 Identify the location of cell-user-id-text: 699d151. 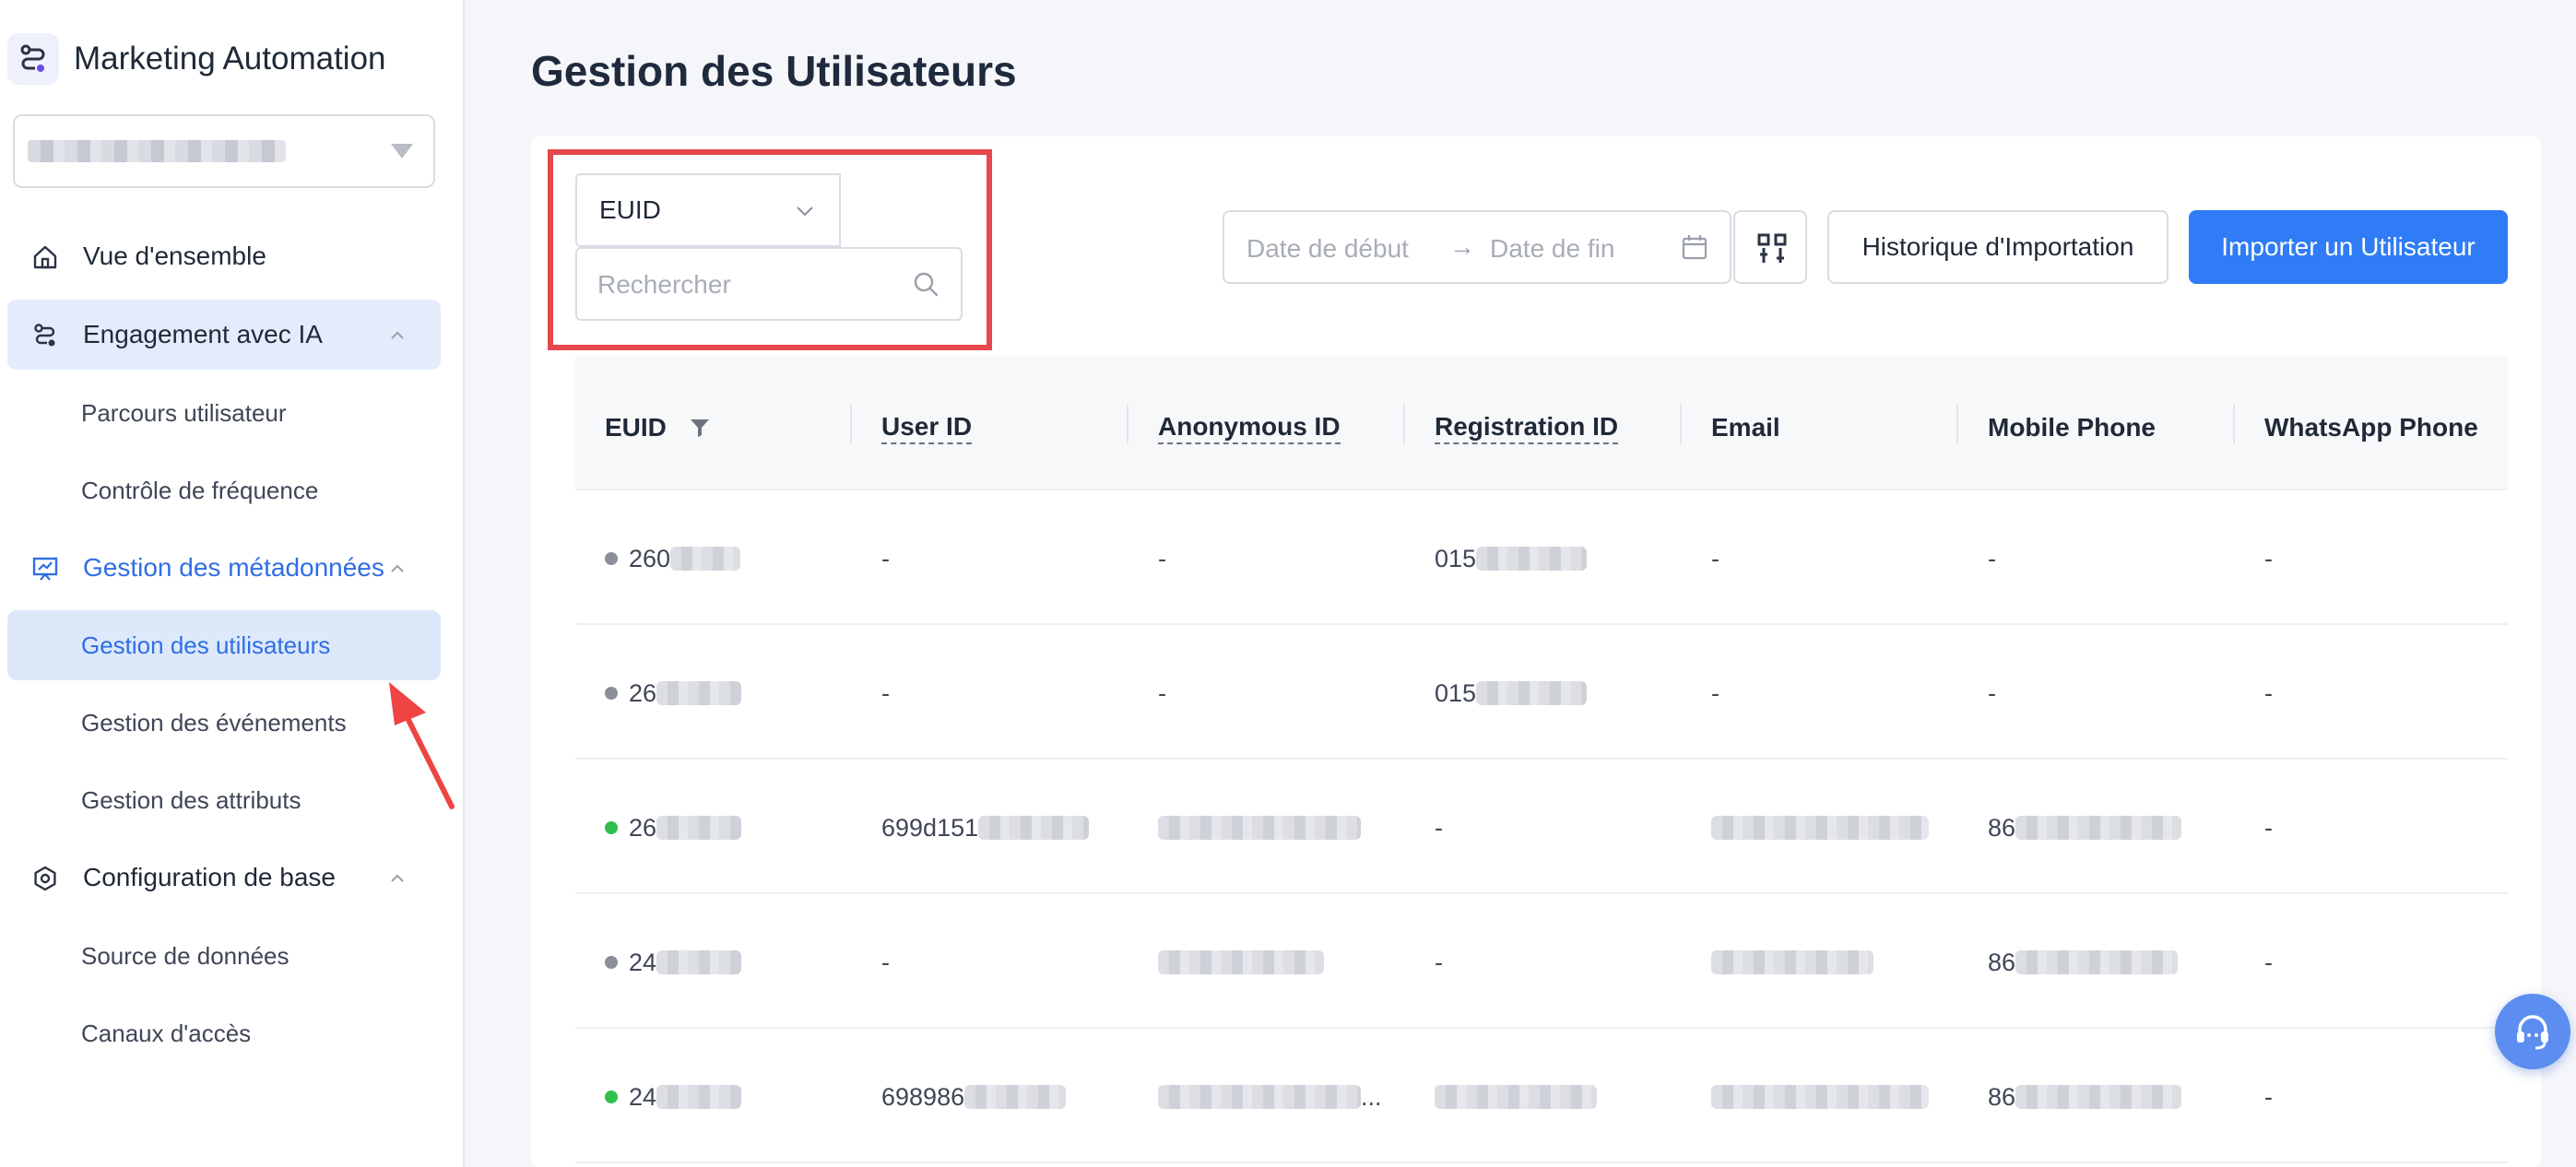
(930, 828).